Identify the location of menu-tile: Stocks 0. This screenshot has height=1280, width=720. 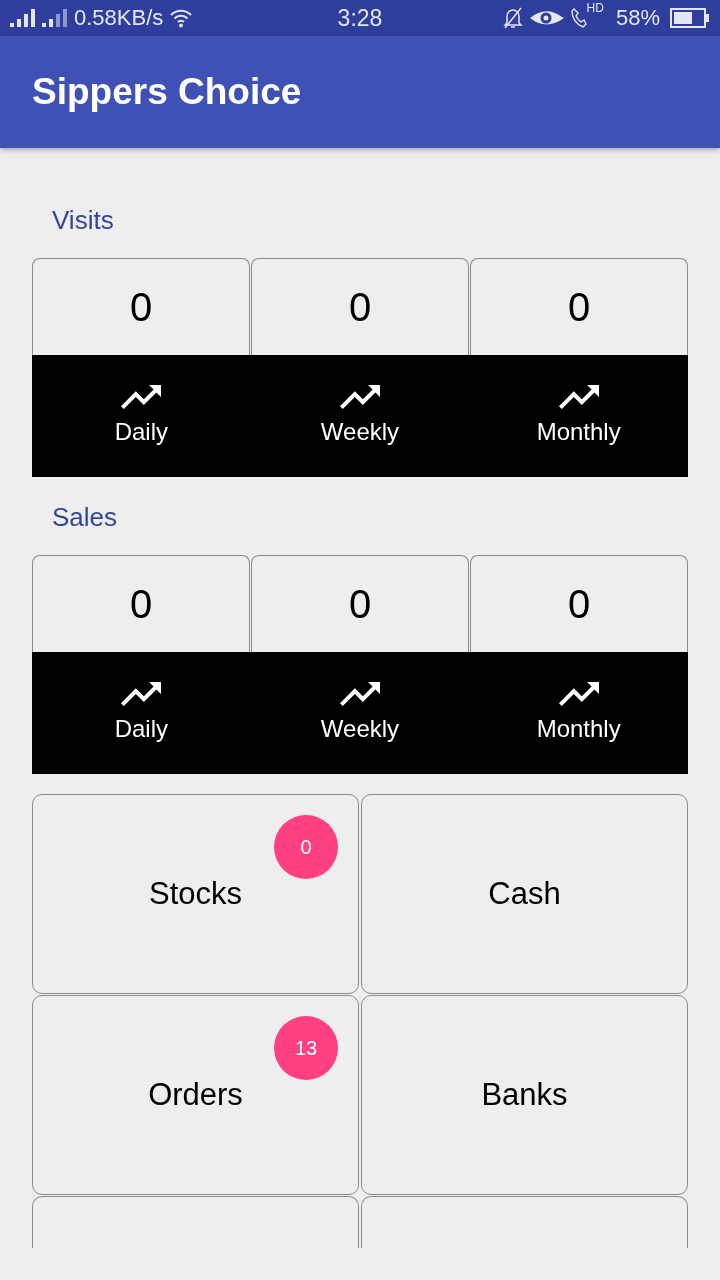
(195, 894).